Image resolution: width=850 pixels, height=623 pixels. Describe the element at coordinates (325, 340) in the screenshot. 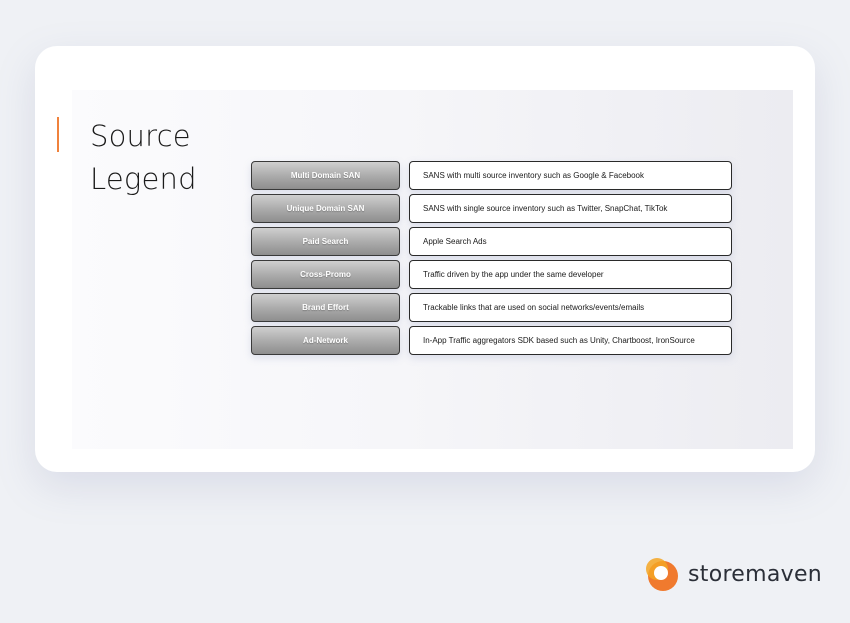

I see `source-label: Ad-Network` at that location.